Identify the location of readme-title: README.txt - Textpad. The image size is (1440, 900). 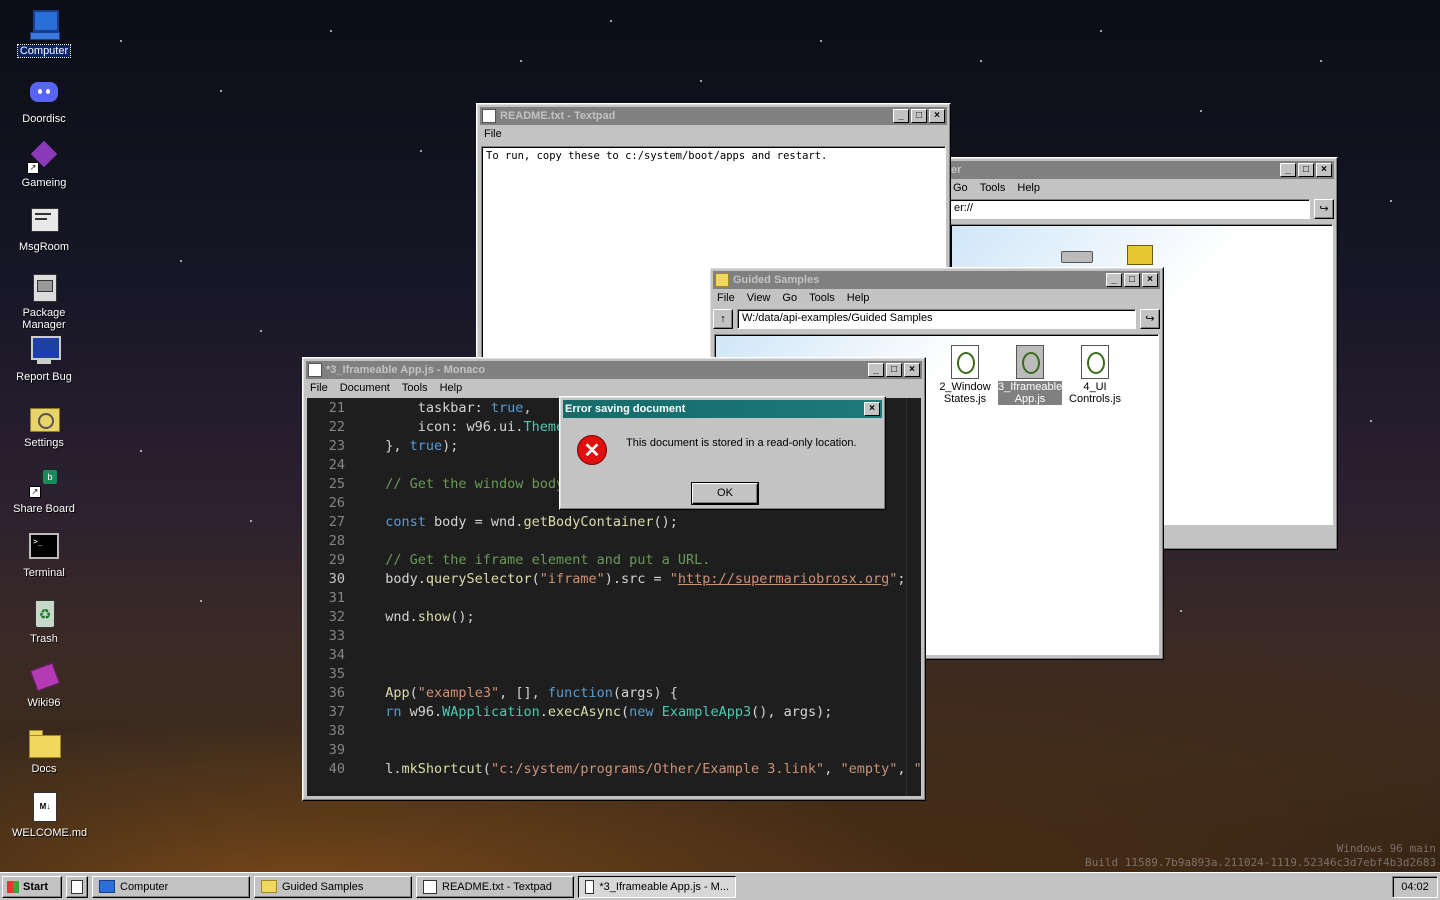
(558, 116).